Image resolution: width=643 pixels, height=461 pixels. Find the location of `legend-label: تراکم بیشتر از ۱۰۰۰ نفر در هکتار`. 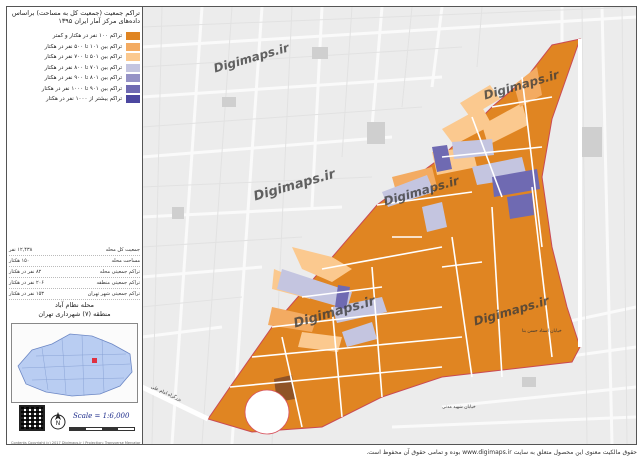

legend-label: تراکم بیشتر از ۱۰۰۰ نفر در هکتار is located at coordinates (83, 99).